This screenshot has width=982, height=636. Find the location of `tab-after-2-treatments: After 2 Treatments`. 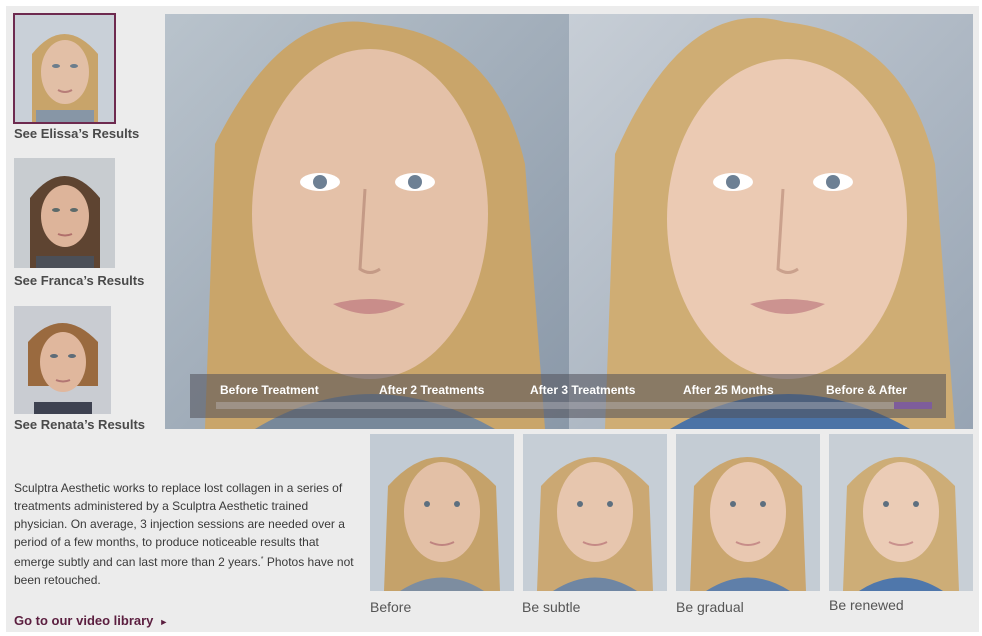

tab-after-2-treatments: After 2 Treatments is located at coordinates (431, 390).